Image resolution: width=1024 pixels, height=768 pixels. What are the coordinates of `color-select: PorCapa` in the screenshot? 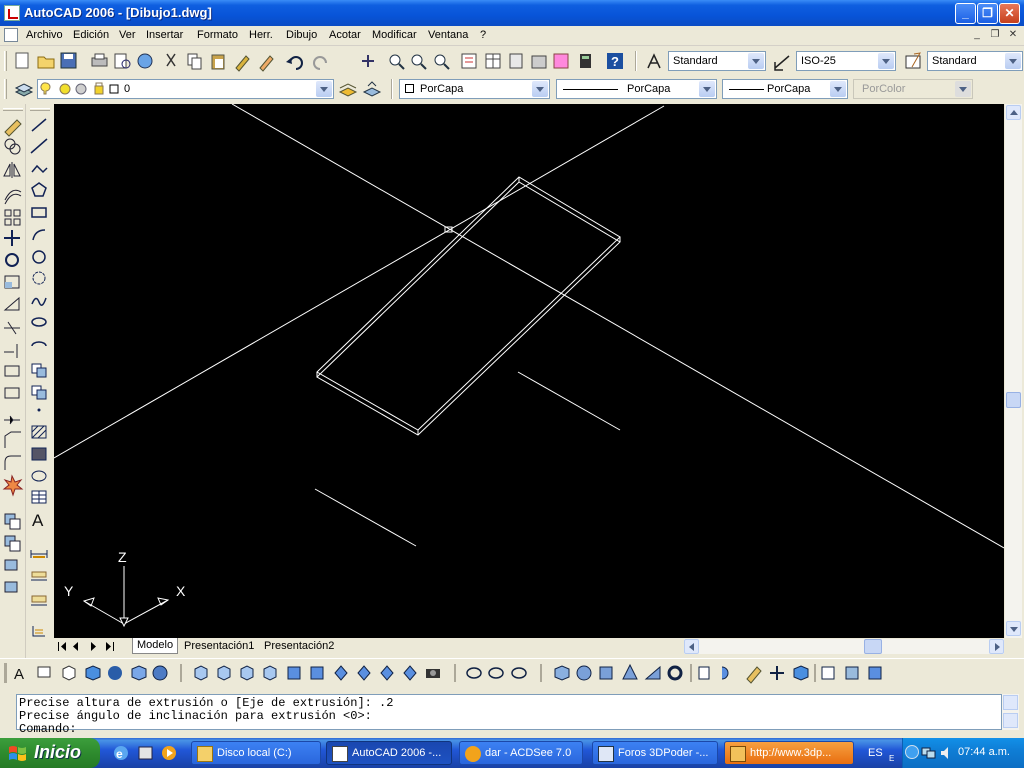 It's located at (474, 89).